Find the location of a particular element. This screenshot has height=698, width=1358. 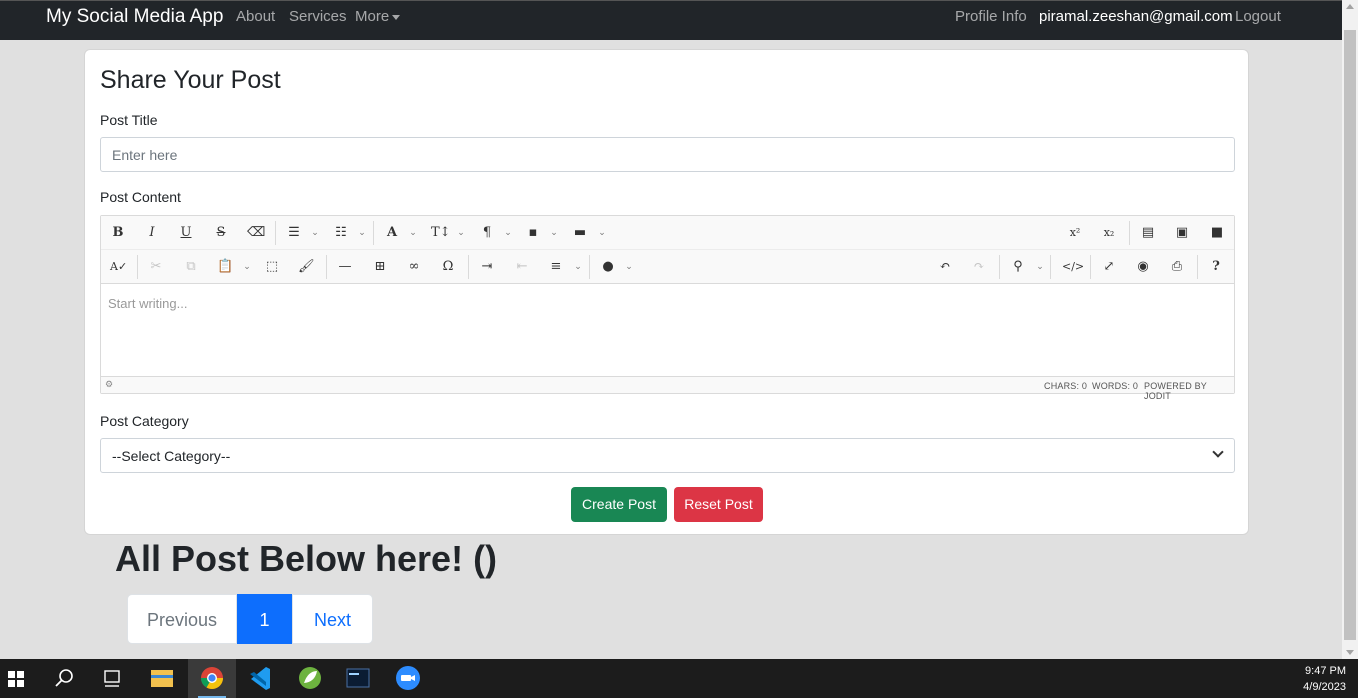

indent-icon: ⇥ is located at coordinates (487, 267).